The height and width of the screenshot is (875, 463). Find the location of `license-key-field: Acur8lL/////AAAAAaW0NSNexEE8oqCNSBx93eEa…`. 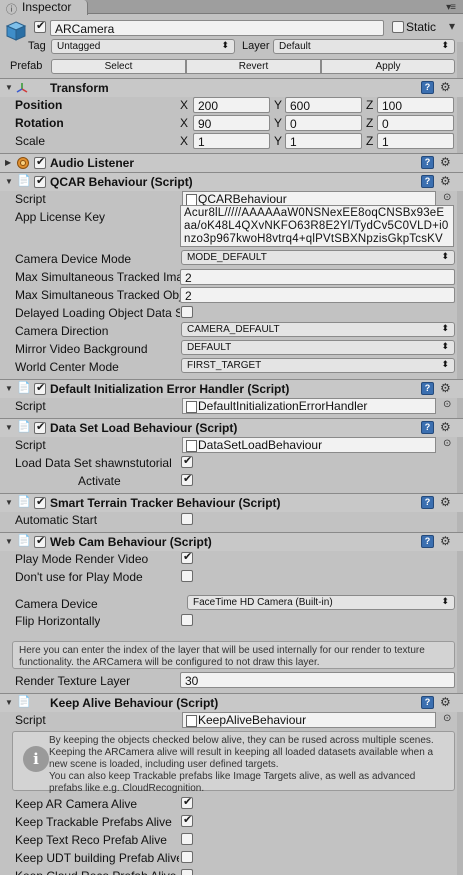

license-key-field: Acur8lL/////AAAAAaW0NSNexEE8oqCNSBx93eEa… is located at coordinates (317, 226).